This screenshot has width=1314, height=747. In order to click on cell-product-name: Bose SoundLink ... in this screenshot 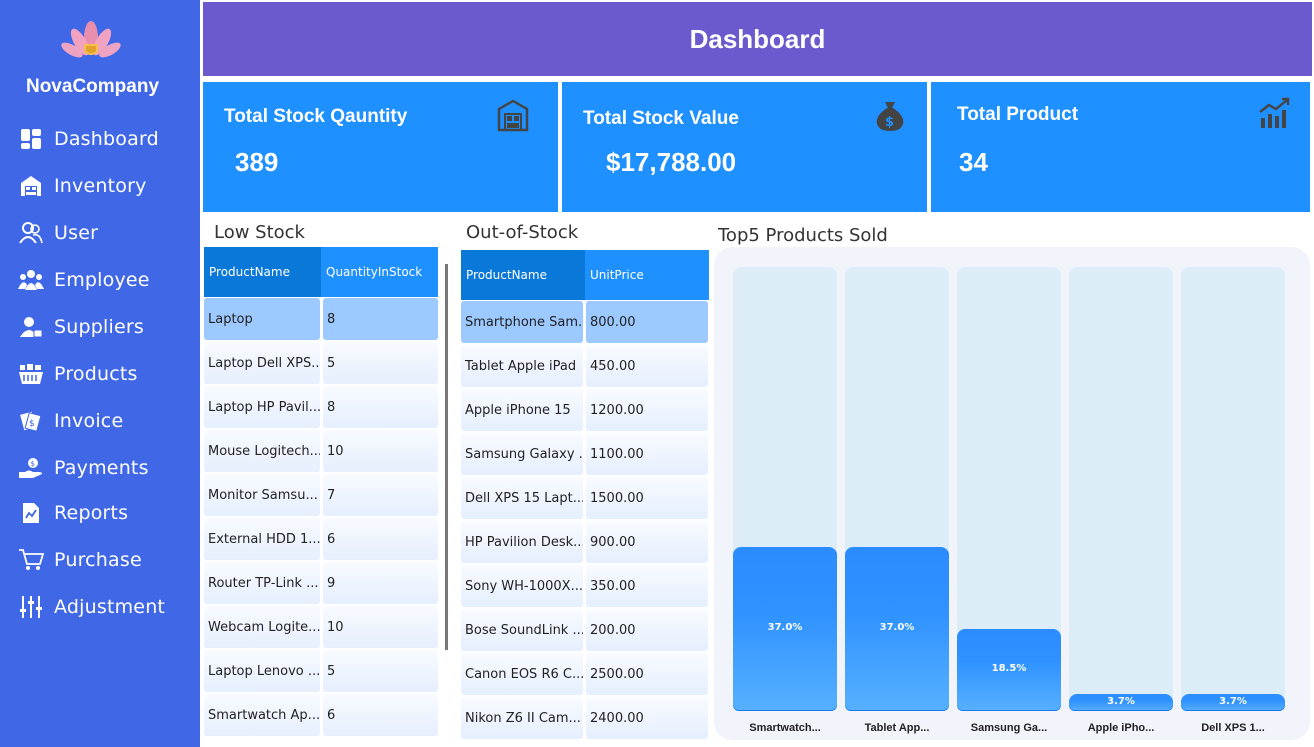, I will do `click(522, 630)`.